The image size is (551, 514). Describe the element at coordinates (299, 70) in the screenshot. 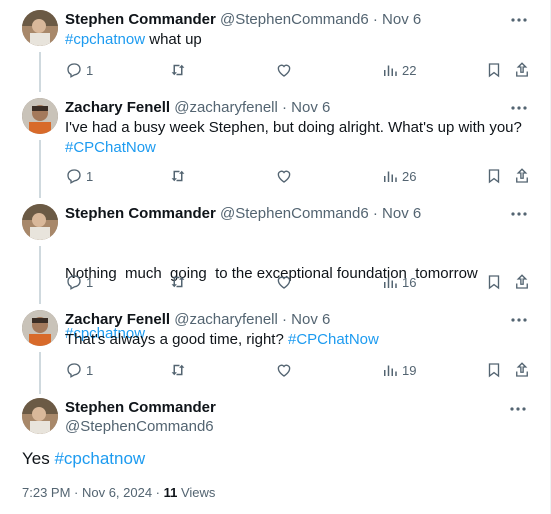

I see `tweet-actions: 1 22` at that location.